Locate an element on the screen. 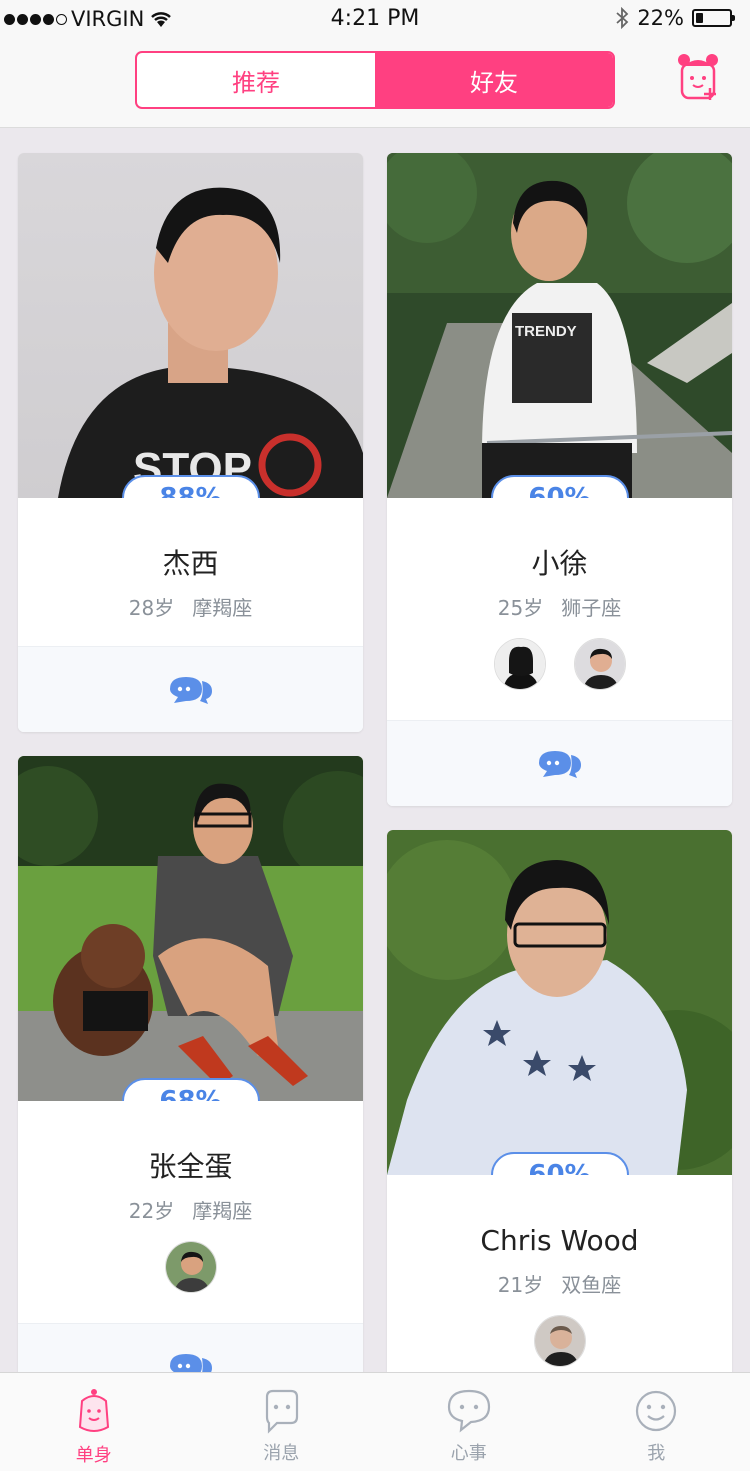 The height and width of the screenshot is (1471, 750). tab-label: 心事 is located at coordinates (468, 1453).